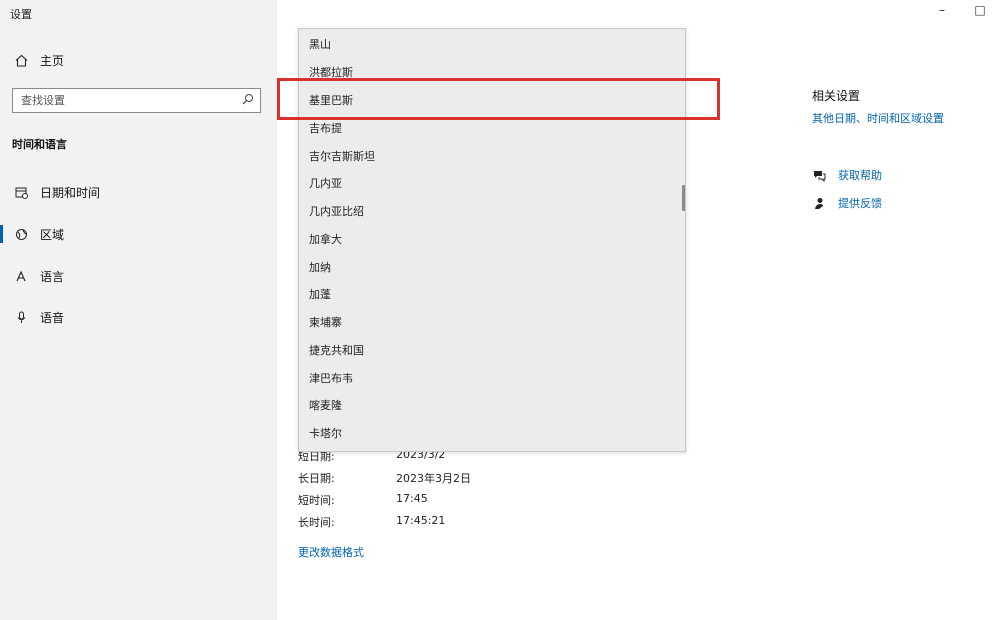 Image resolution: width=1000 pixels, height=620 pixels. What do you see at coordinates (342, 157) in the screenshot?
I see `dropdown-option: 吉尔吉斯斯坦` at bounding box center [342, 157].